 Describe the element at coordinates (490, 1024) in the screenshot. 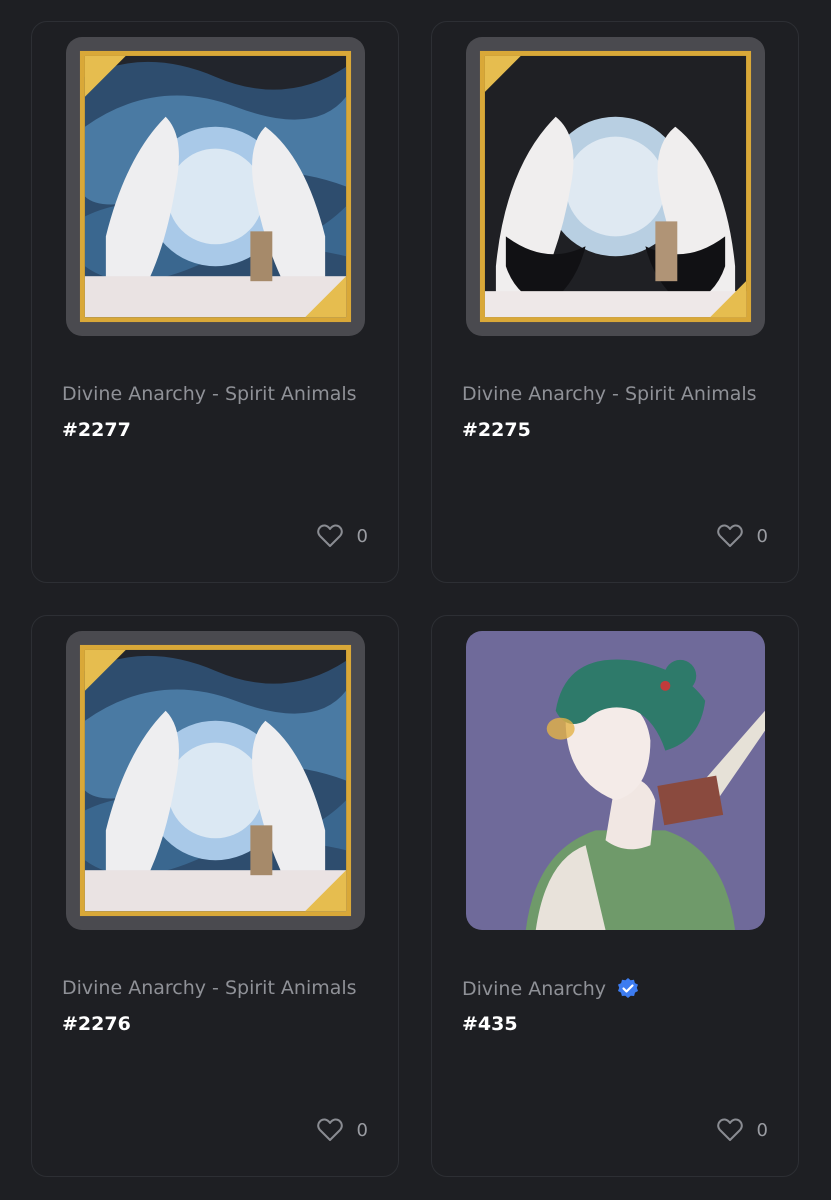

I see `token-id: #435` at that location.